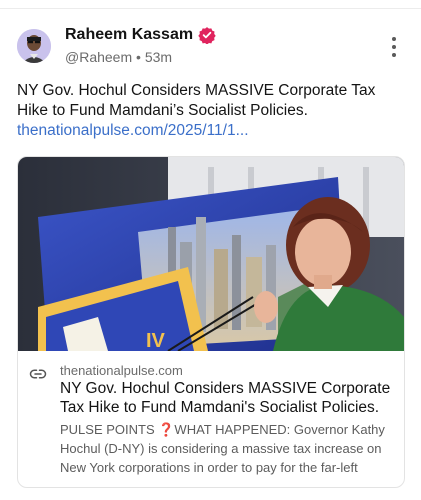 The height and width of the screenshot is (500, 421). Describe the element at coordinates (98, 57) in the screenshot. I see `author-handle: @Raheem` at that location.